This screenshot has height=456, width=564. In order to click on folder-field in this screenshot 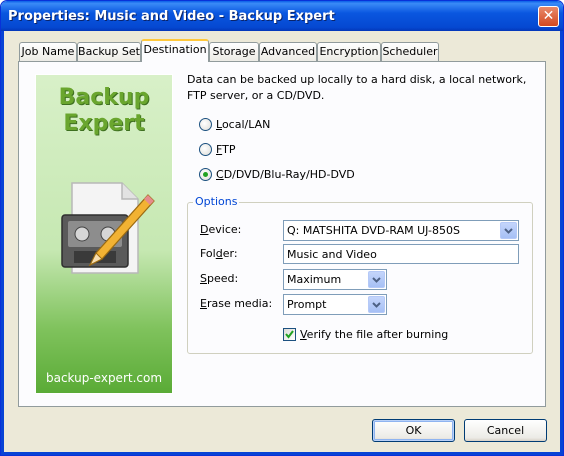, I will do `click(401, 254)`.